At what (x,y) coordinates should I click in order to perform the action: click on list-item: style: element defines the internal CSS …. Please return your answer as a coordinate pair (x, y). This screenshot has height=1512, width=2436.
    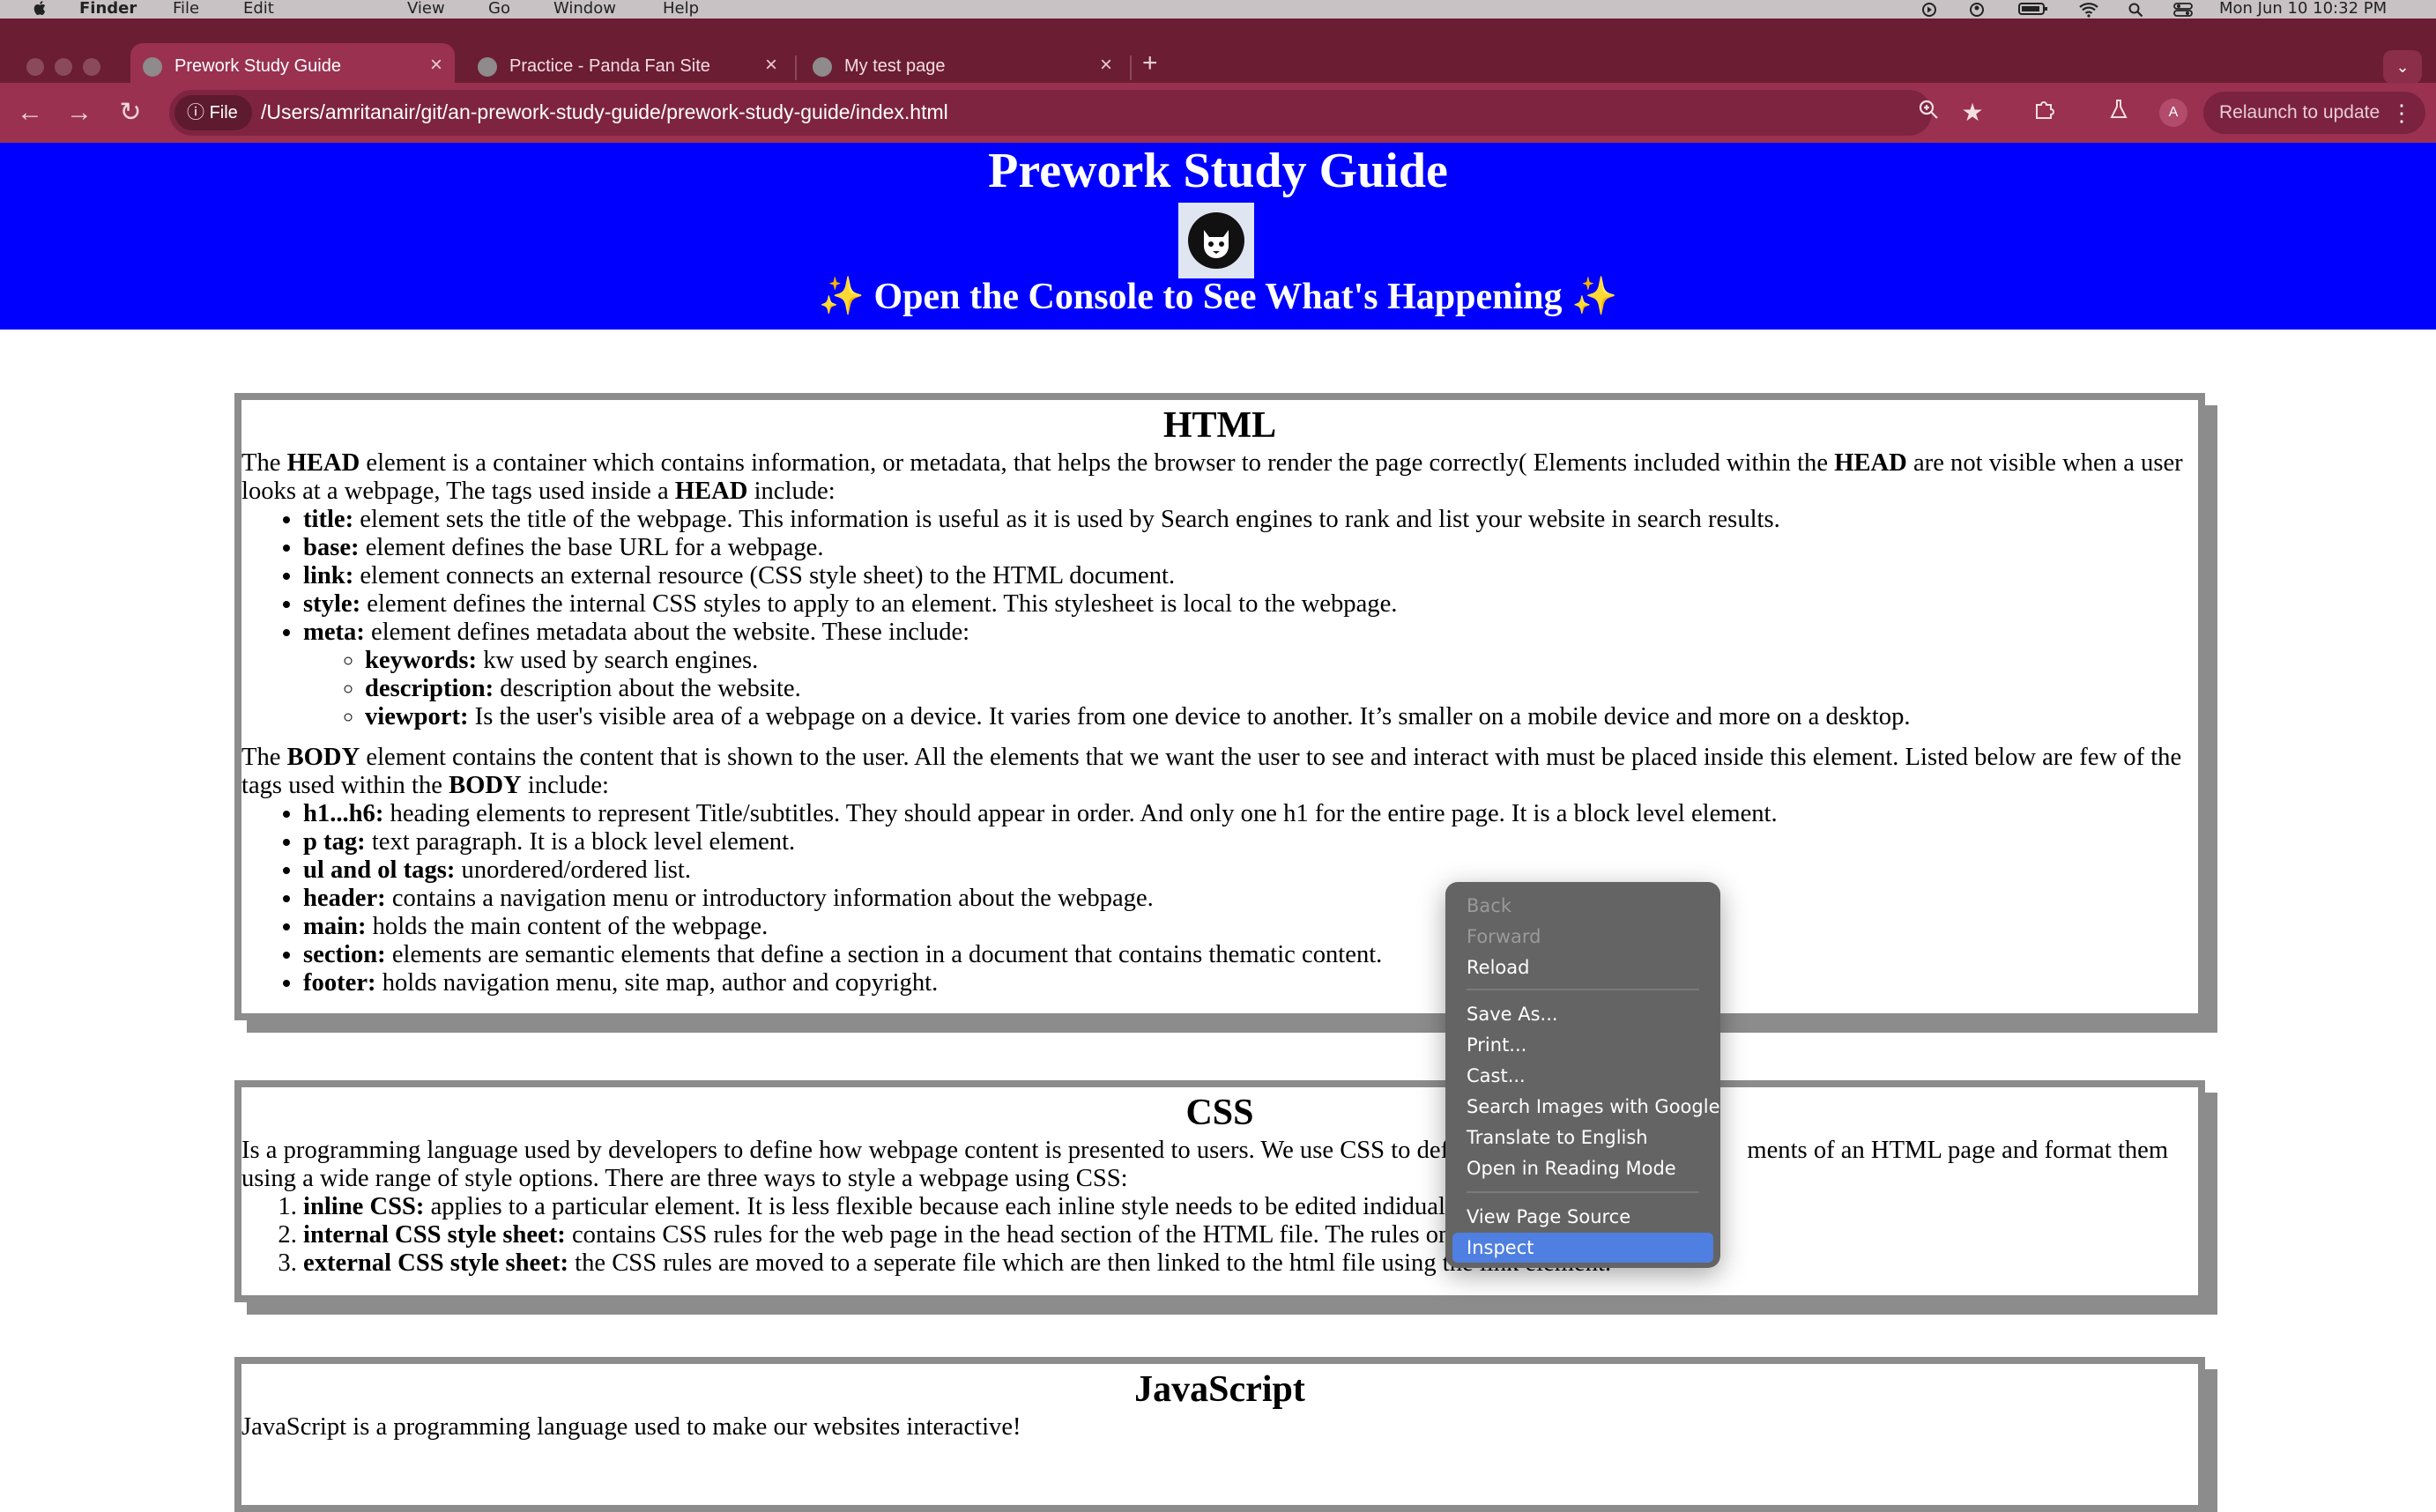
    Looking at the image, I should click on (1250, 604).